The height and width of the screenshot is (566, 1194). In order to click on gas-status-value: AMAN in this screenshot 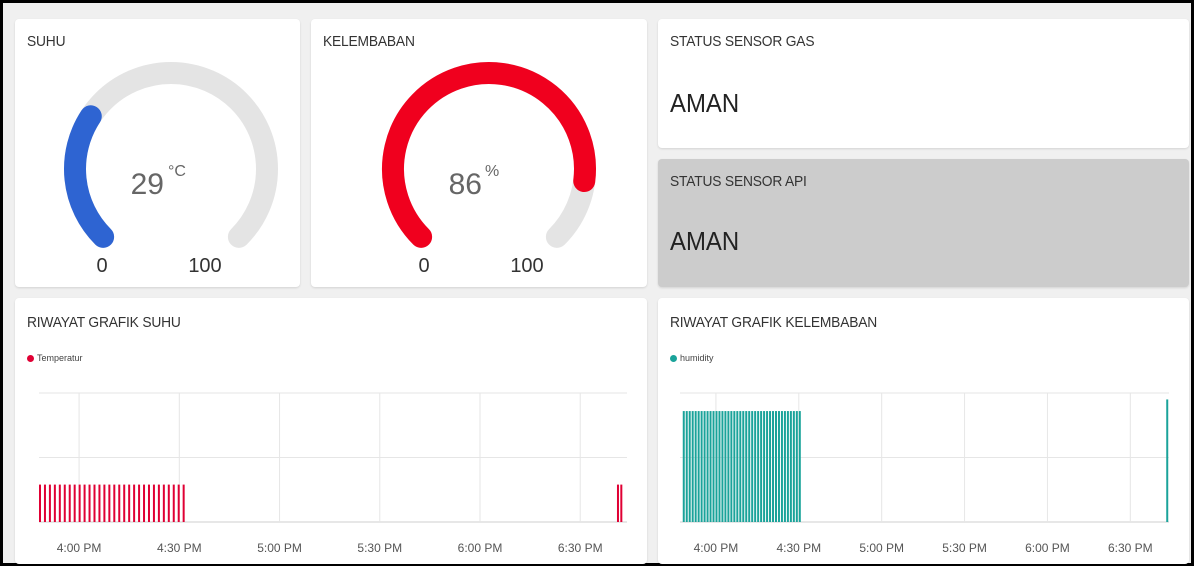, I will do `click(705, 103)`.